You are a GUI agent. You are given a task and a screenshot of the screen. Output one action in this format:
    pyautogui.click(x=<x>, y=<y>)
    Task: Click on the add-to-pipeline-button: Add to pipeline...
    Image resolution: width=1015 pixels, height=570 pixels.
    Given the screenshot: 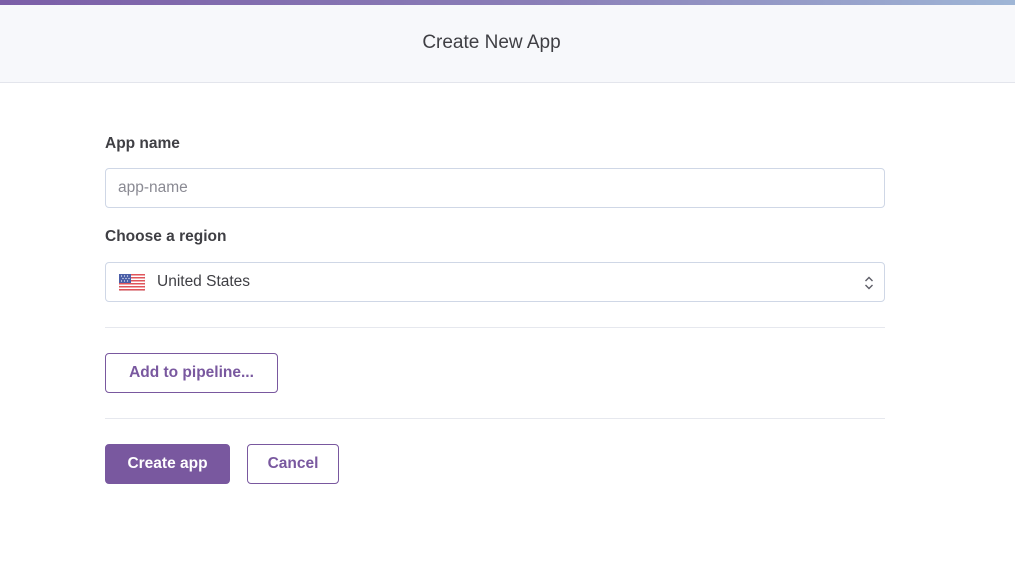 What is the action you would take?
    pyautogui.click(x=191, y=373)
    